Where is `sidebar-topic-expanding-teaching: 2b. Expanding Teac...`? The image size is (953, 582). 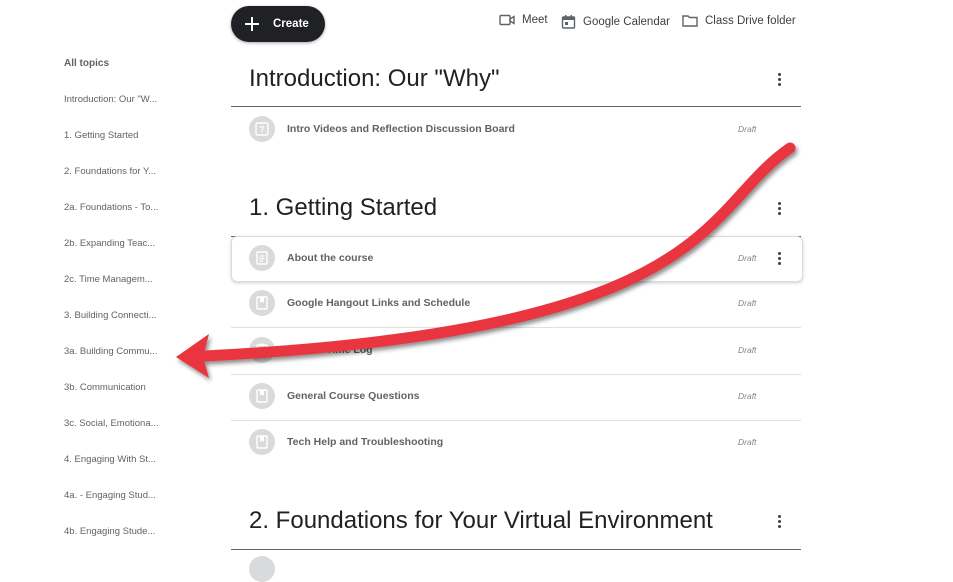 sidebar-topic-expanding-teaching: 2b. Expanding Teac... is located at coordinates (114, 243).